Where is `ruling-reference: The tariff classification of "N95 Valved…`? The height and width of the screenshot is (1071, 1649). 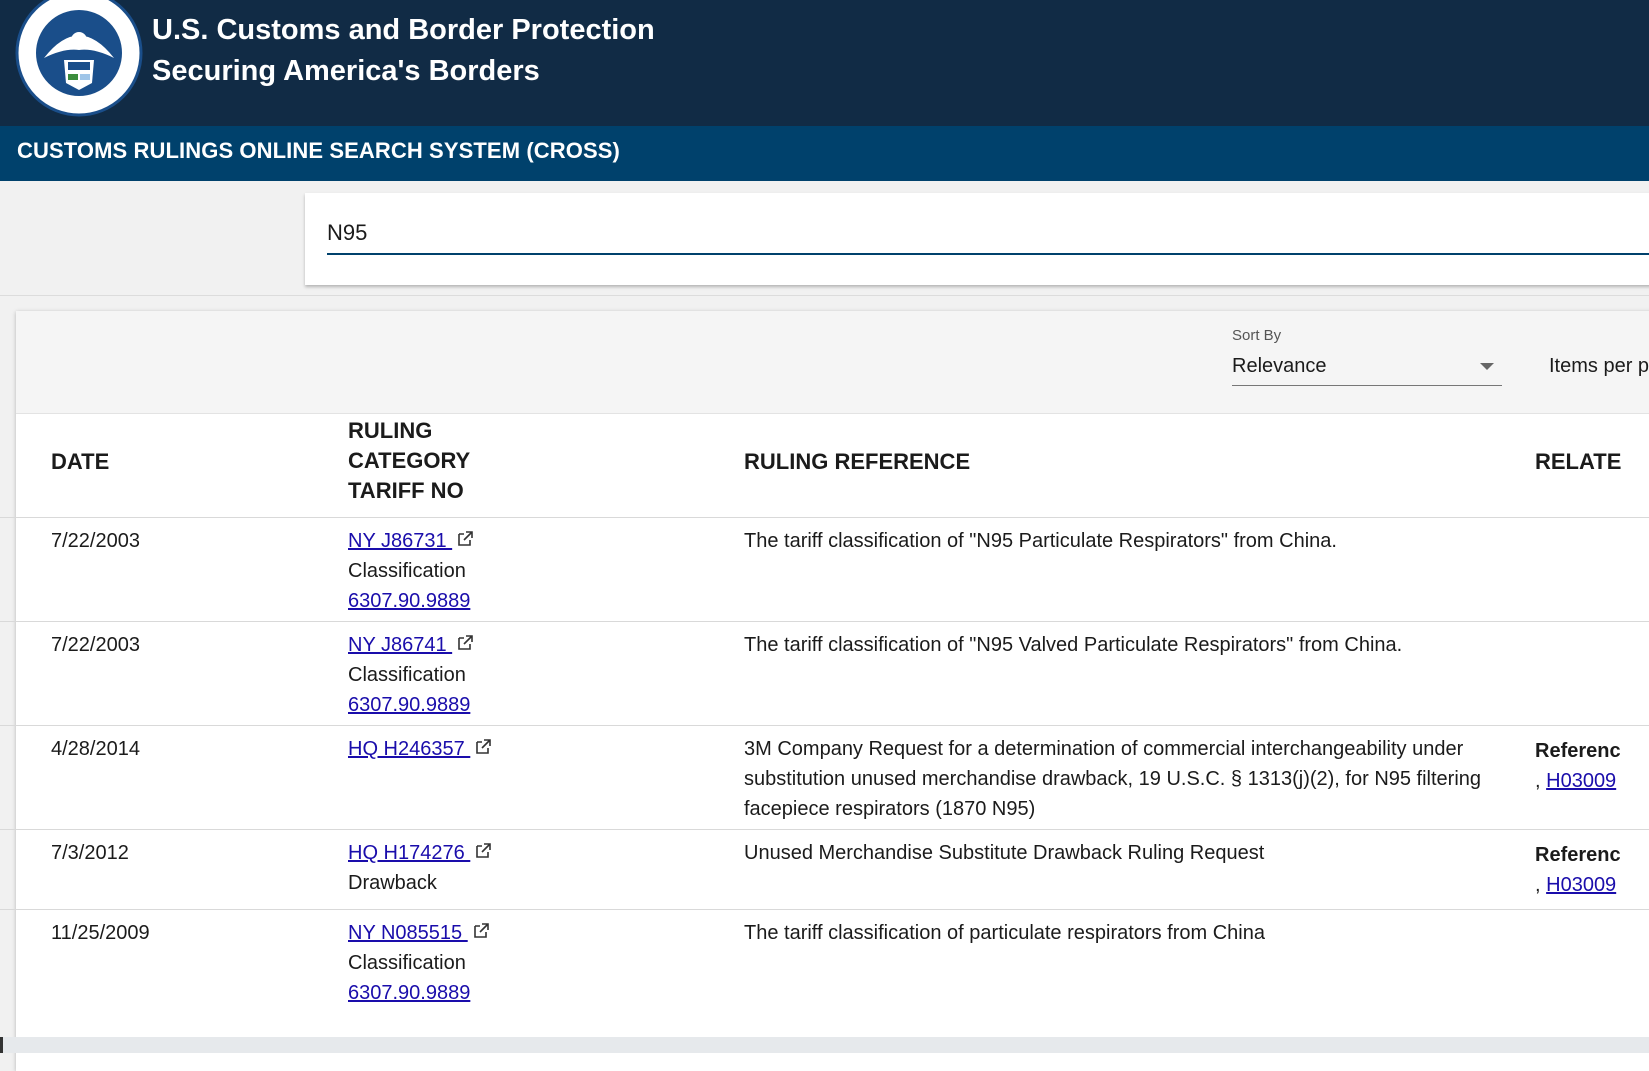
ruling-reference: The tariff classification of "N95 Valved… is located at coordinates (1073, 645).